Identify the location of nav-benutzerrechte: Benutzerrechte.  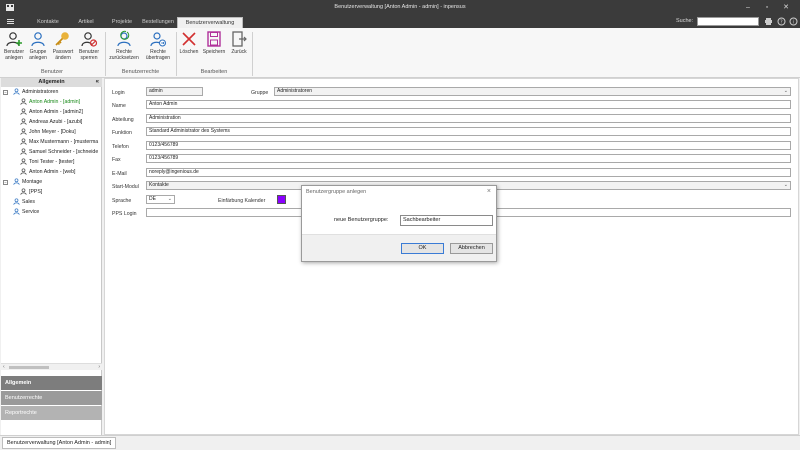
(51, 398).